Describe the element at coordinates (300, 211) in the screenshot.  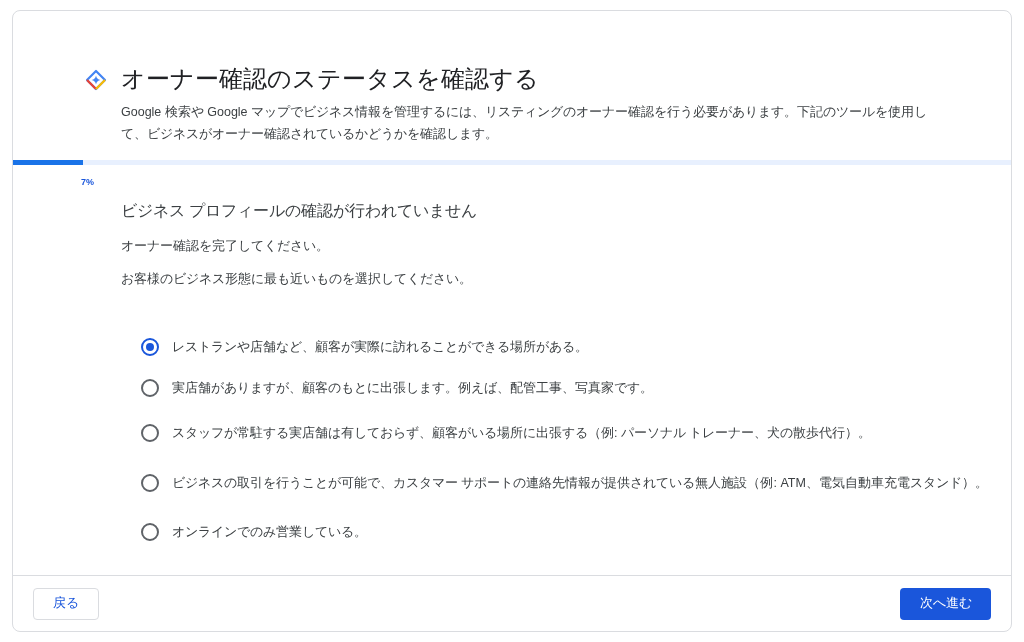
I see `section-heading: ビジネス プロフィールの確認が行われていません` at that location.